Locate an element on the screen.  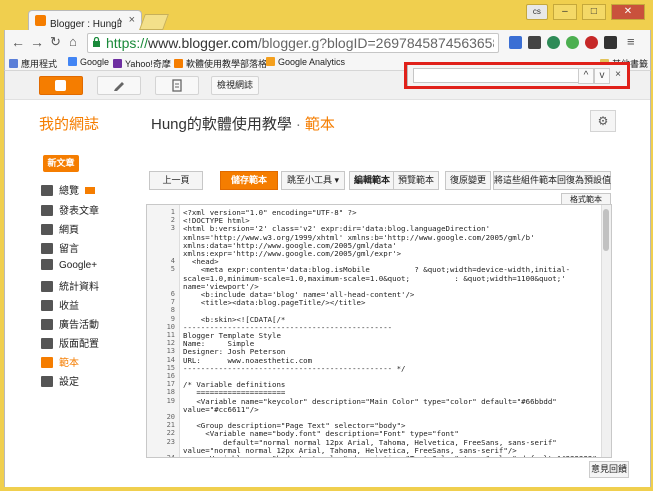
menu-icon: ≡ is located at coordinates (631, 41).